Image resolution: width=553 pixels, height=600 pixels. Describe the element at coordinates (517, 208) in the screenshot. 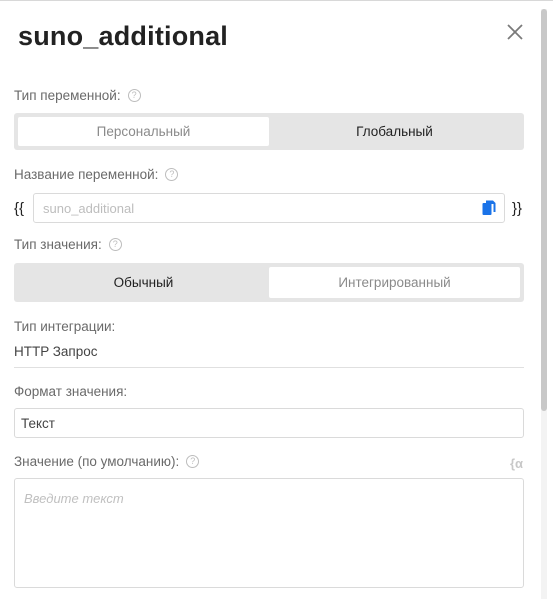

I see `close-brace: }}` at that location.